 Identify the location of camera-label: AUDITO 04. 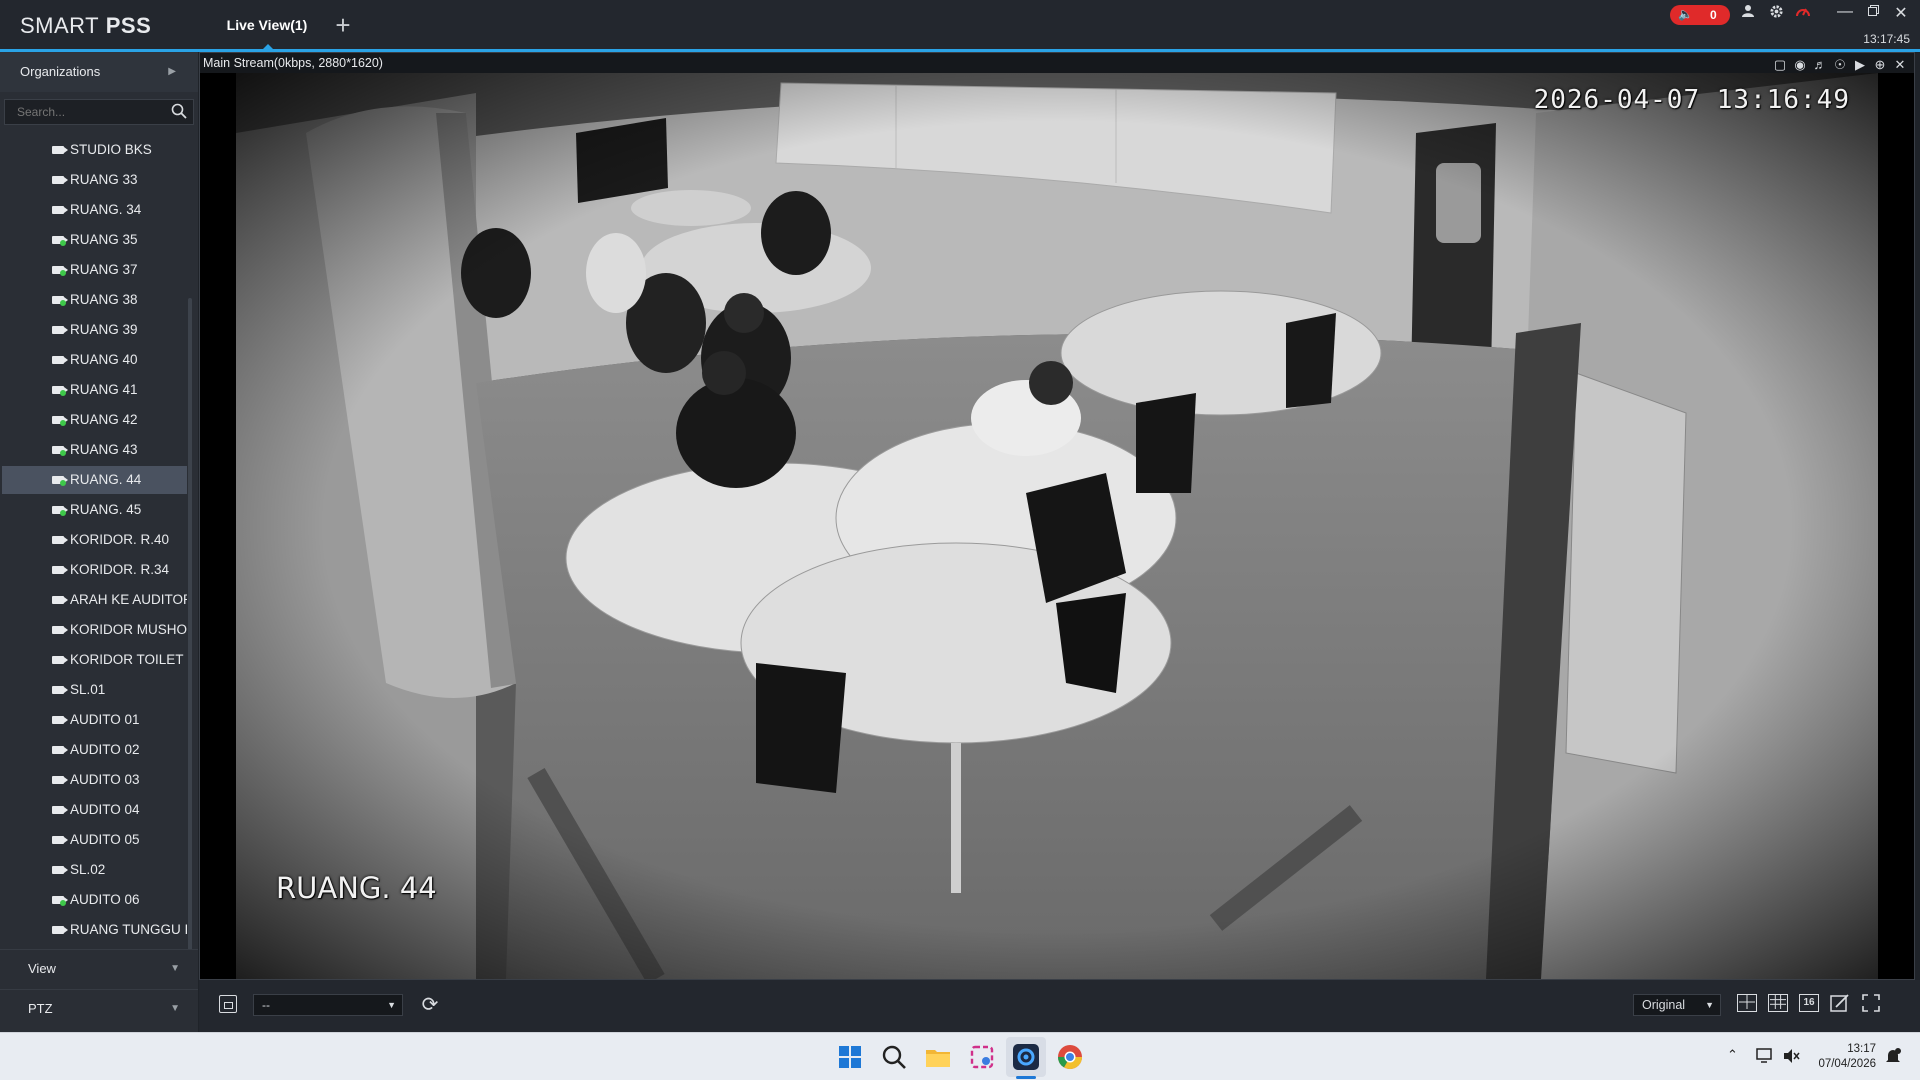
(105, 809).